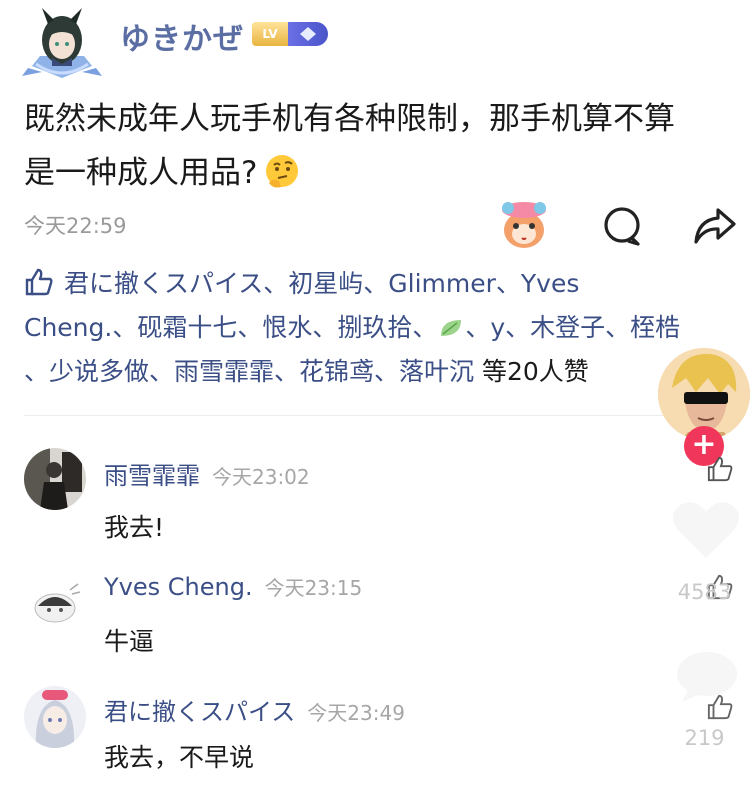 Image resolution: width=753 pixels, height=786 pixels. Describe the element at coordinates (535, 371) in the screenshot. I see `likes-total: 等20人赞` at that location.